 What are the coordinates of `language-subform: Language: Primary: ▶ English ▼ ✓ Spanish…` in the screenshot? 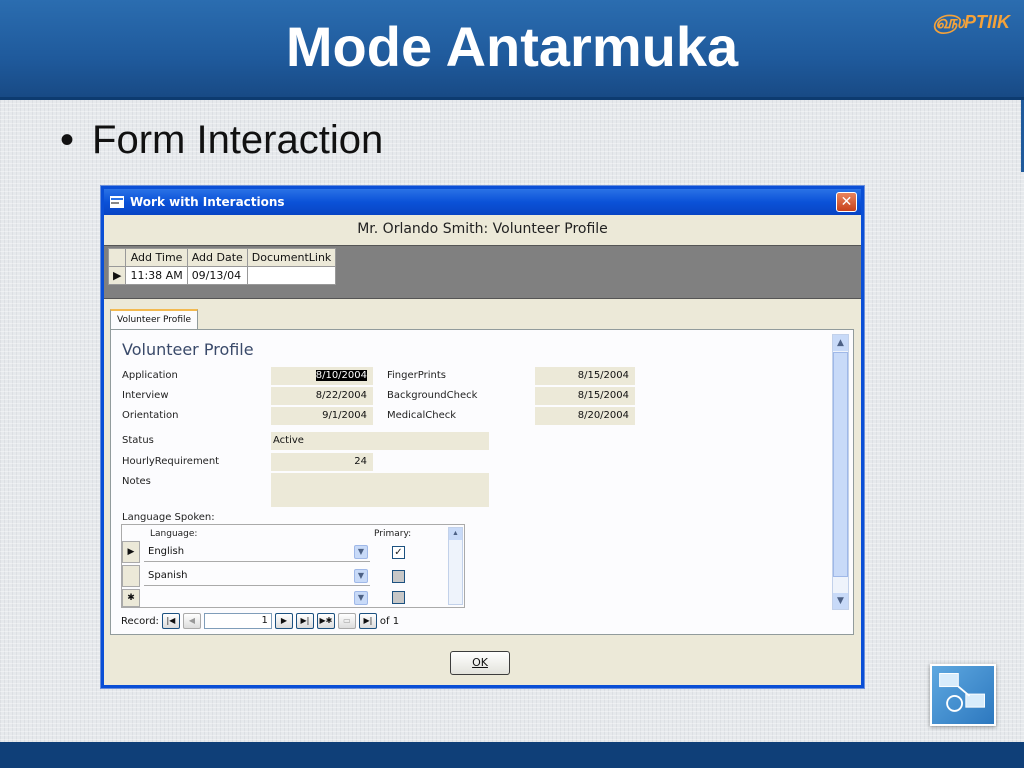 It's located at (293, 566).